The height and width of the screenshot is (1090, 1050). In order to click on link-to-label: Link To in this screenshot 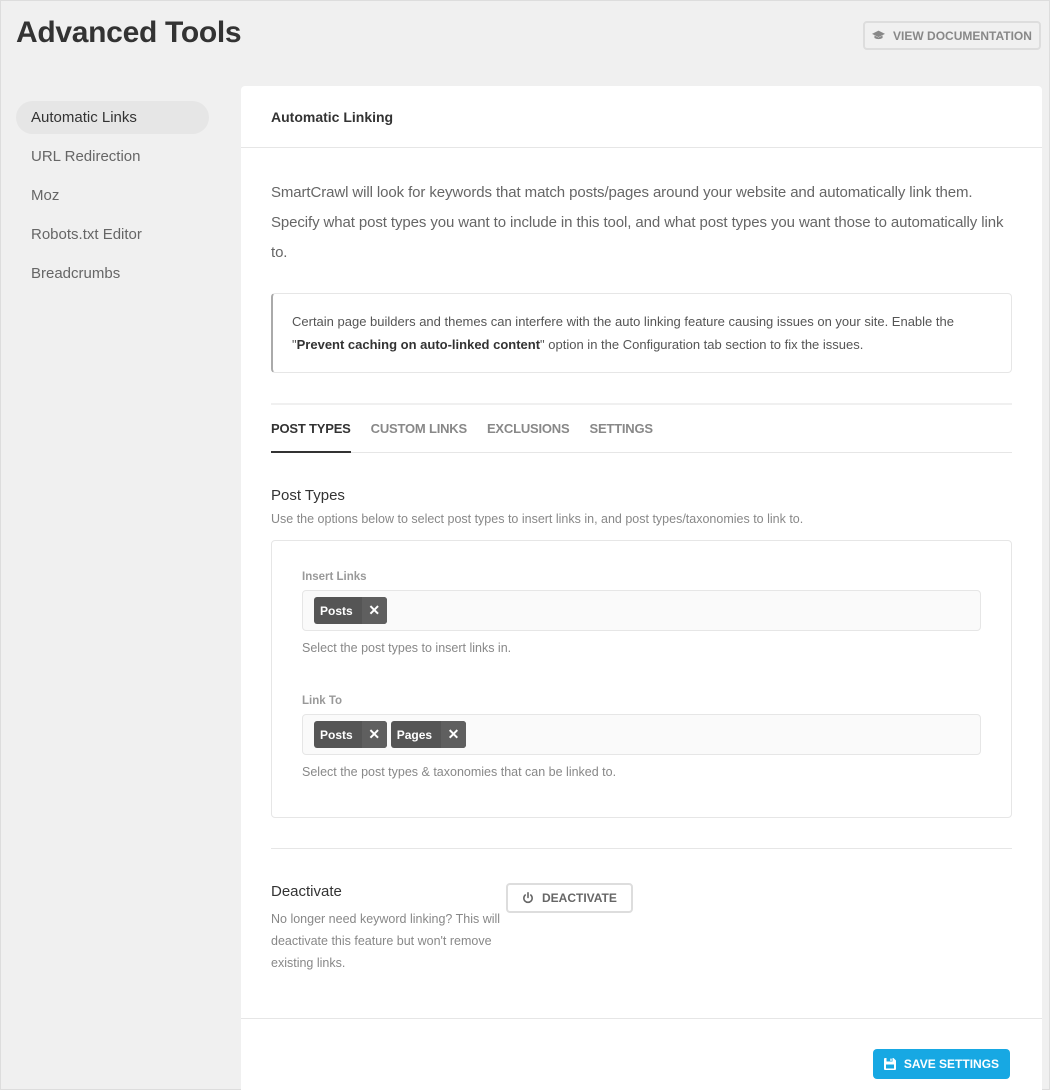, I will do `click(322, 701)`.